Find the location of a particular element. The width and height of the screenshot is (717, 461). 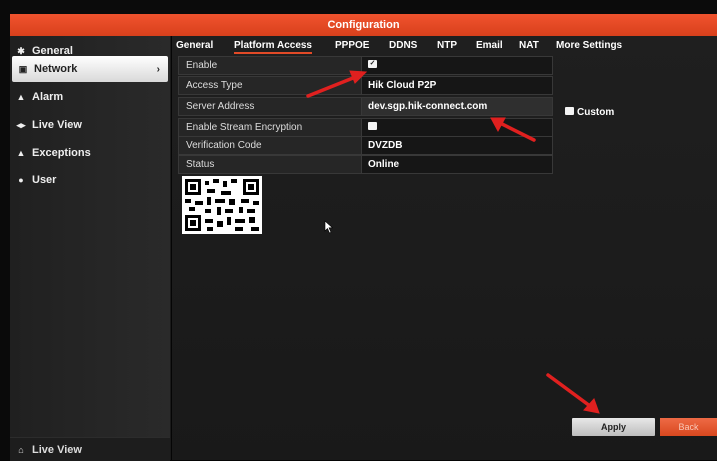

apply-button: Apply is located at coordinates (613, 427).